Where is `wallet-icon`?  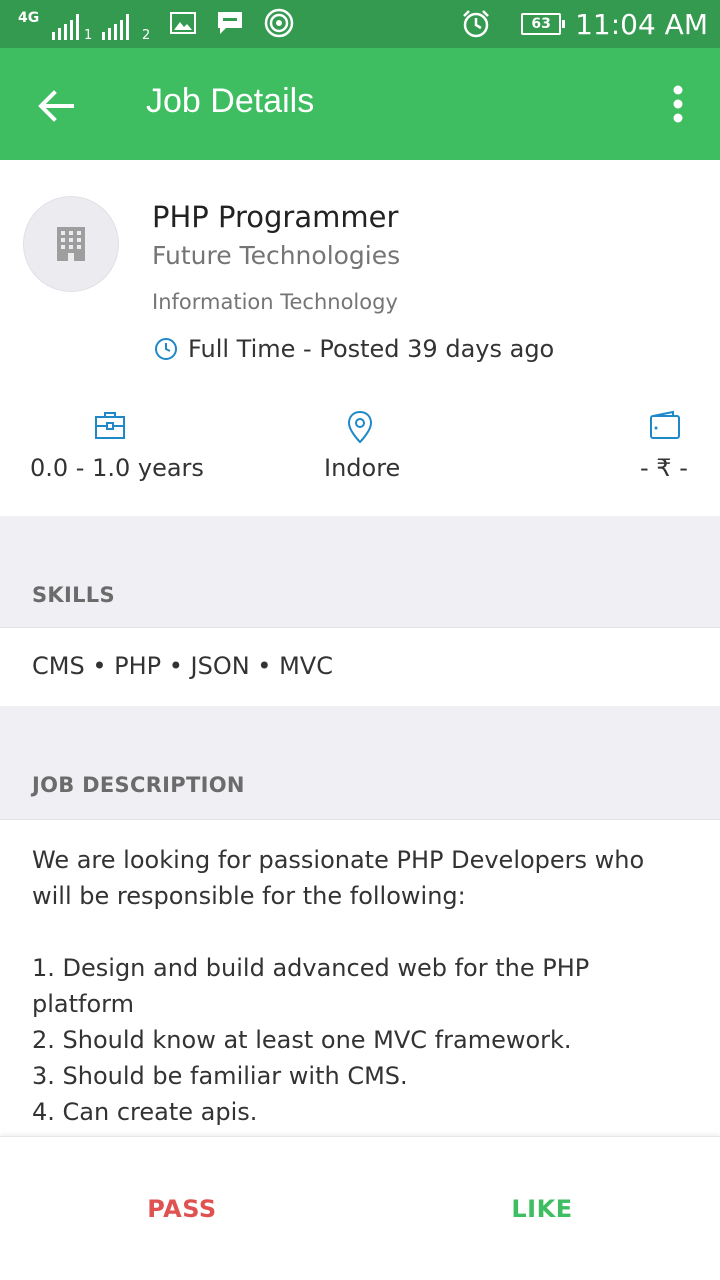
wallet-icon is located at coordinates (665, 424).